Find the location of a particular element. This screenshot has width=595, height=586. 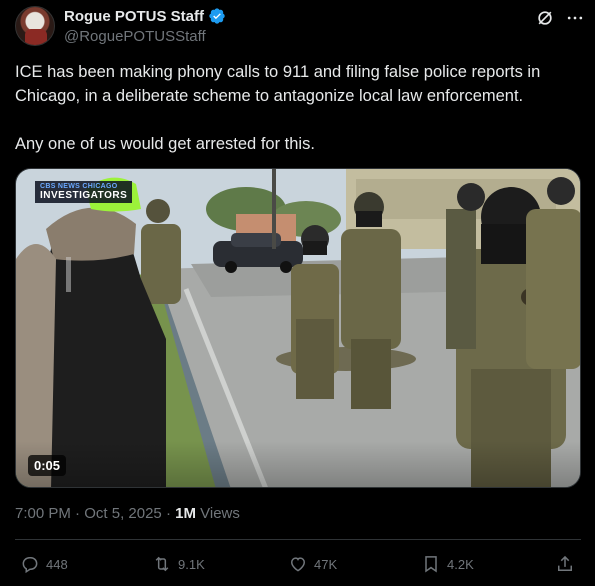

verified-badge-icon is located at coordinates (217, 16).